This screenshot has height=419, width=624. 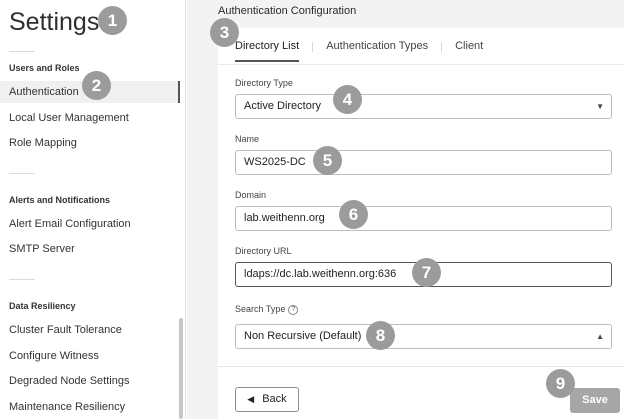 I want to click on search-type-label: Search Type?, so click(x=267, y=309).